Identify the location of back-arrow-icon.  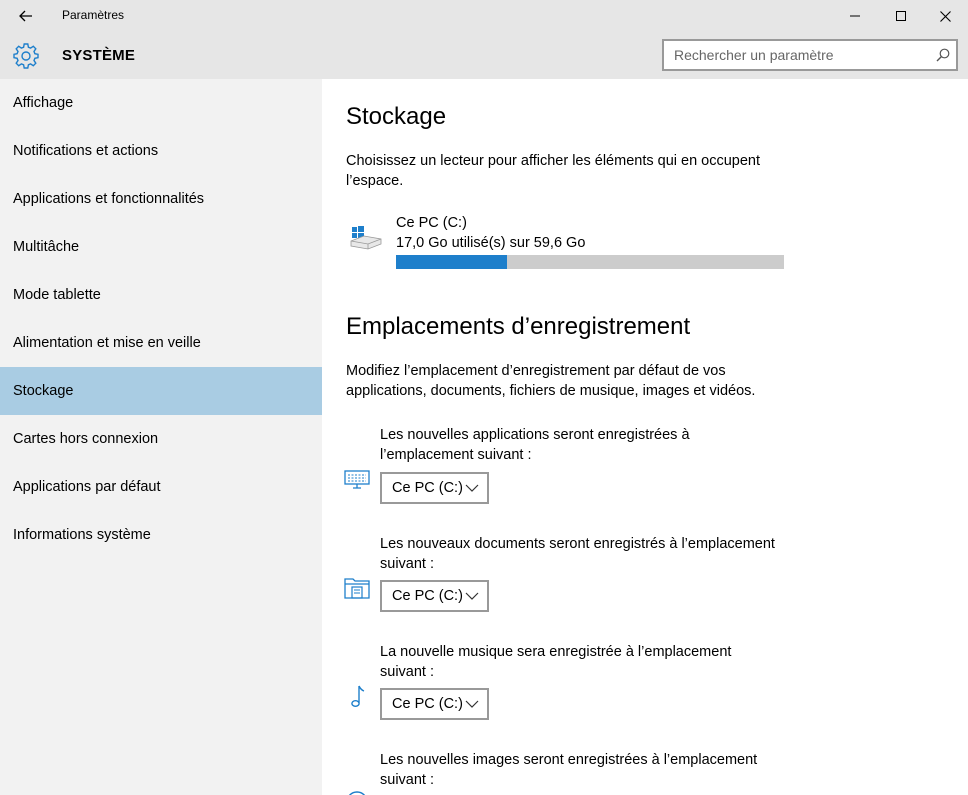
(25, 16).